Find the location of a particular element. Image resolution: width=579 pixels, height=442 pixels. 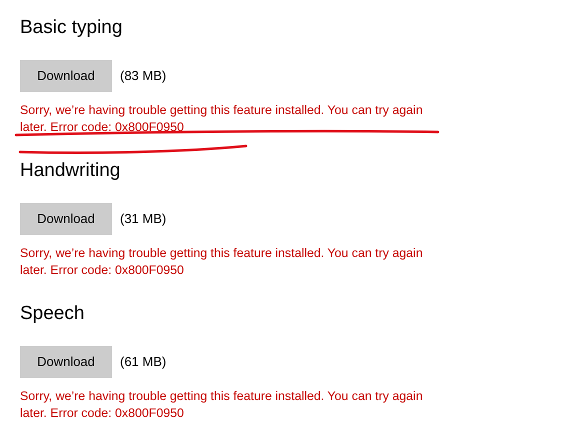

download-size: (61 MB) is located at coordinates (143, 362).